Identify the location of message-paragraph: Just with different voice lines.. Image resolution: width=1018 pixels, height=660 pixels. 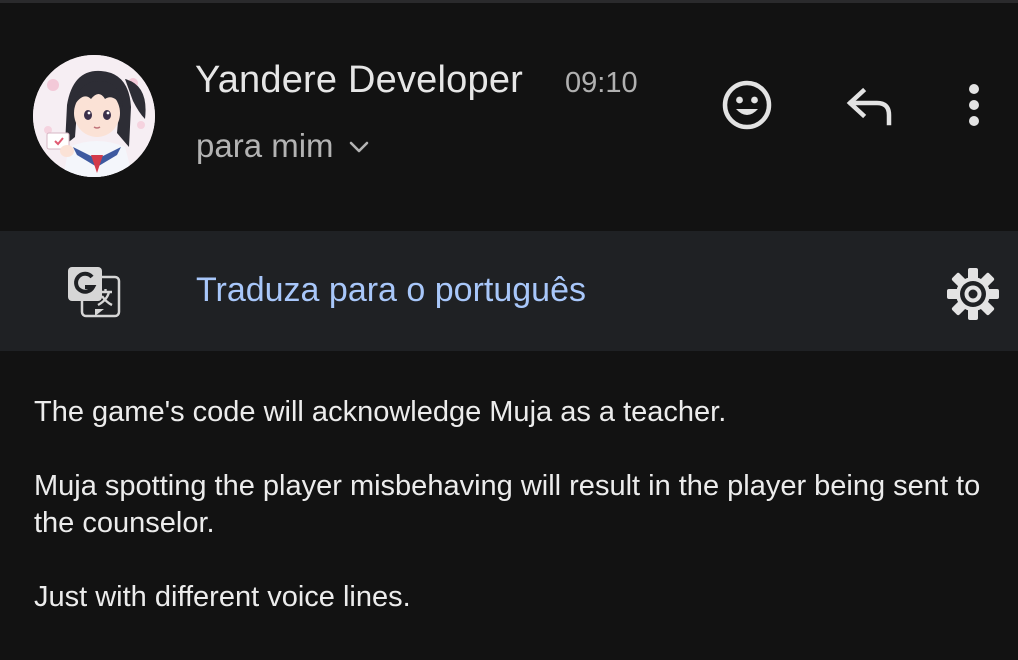
(222, 597).